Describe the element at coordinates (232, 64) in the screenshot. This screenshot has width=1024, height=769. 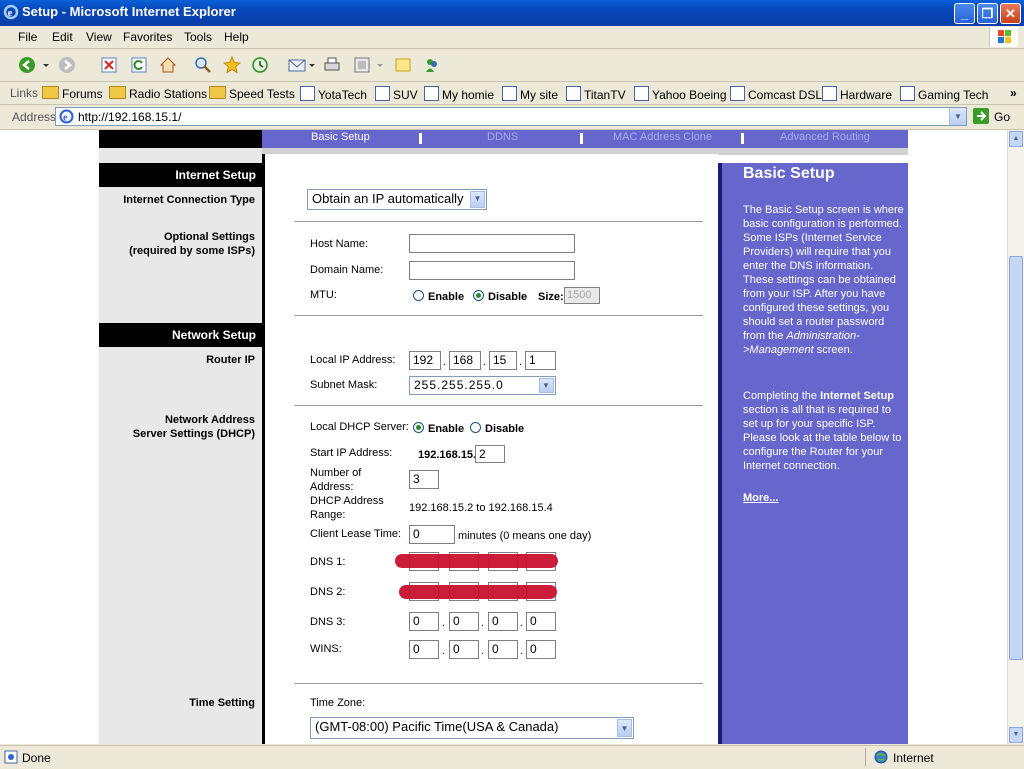
I see `favorites-icon` at that location.